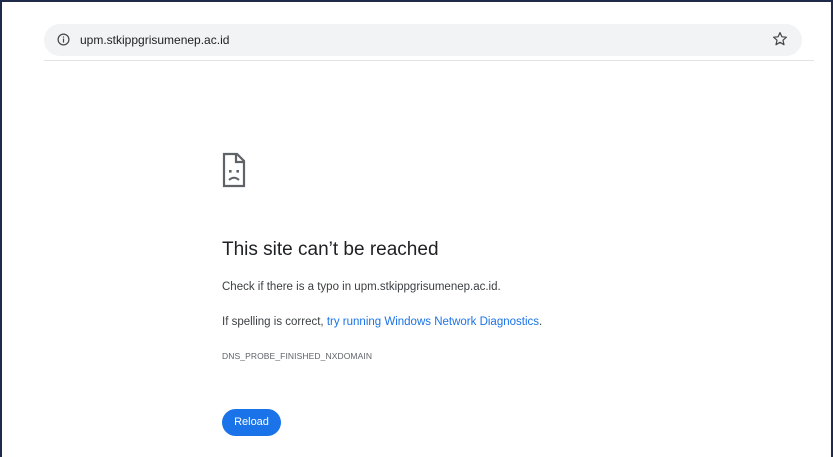 The width and height of the screenshot is (833, 457). What do you see at coordinates (433, 322) in the screenshot?
I see `diagnostics-link: try running Windows Network Diagnostics` at bounding box center [433, 322].